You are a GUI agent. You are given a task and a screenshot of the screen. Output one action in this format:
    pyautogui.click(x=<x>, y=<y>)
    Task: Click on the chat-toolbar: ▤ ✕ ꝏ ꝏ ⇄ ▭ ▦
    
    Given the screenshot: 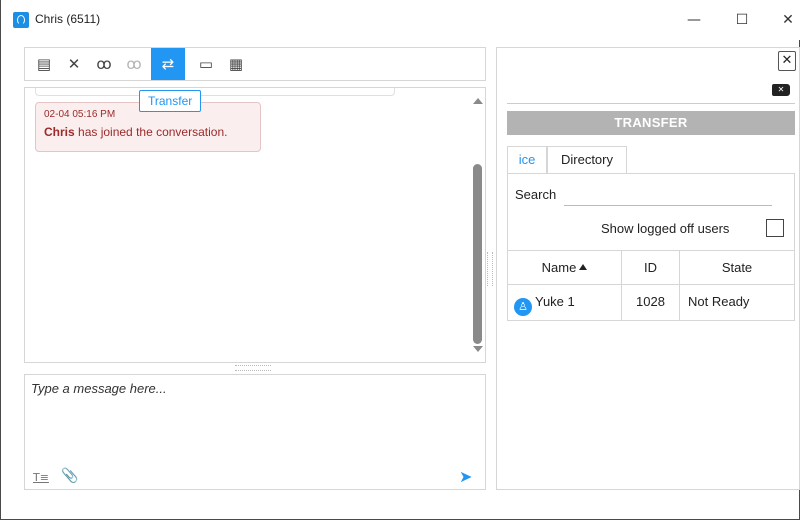 What is the action you would take?
    pyautogui.click(x=255, y=64)
    